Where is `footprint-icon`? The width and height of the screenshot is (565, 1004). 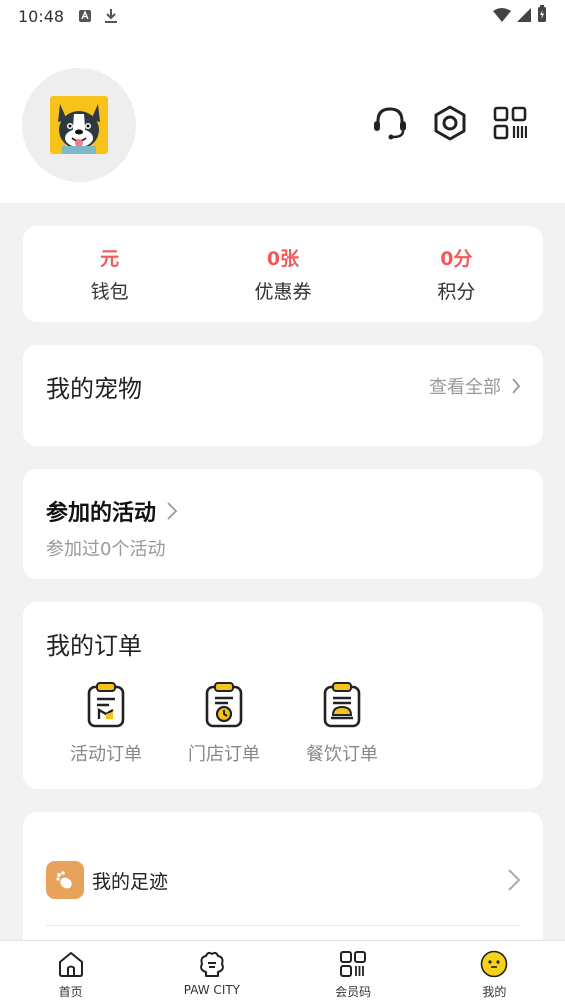 footprint-icon is located at coordinates (65, 880).